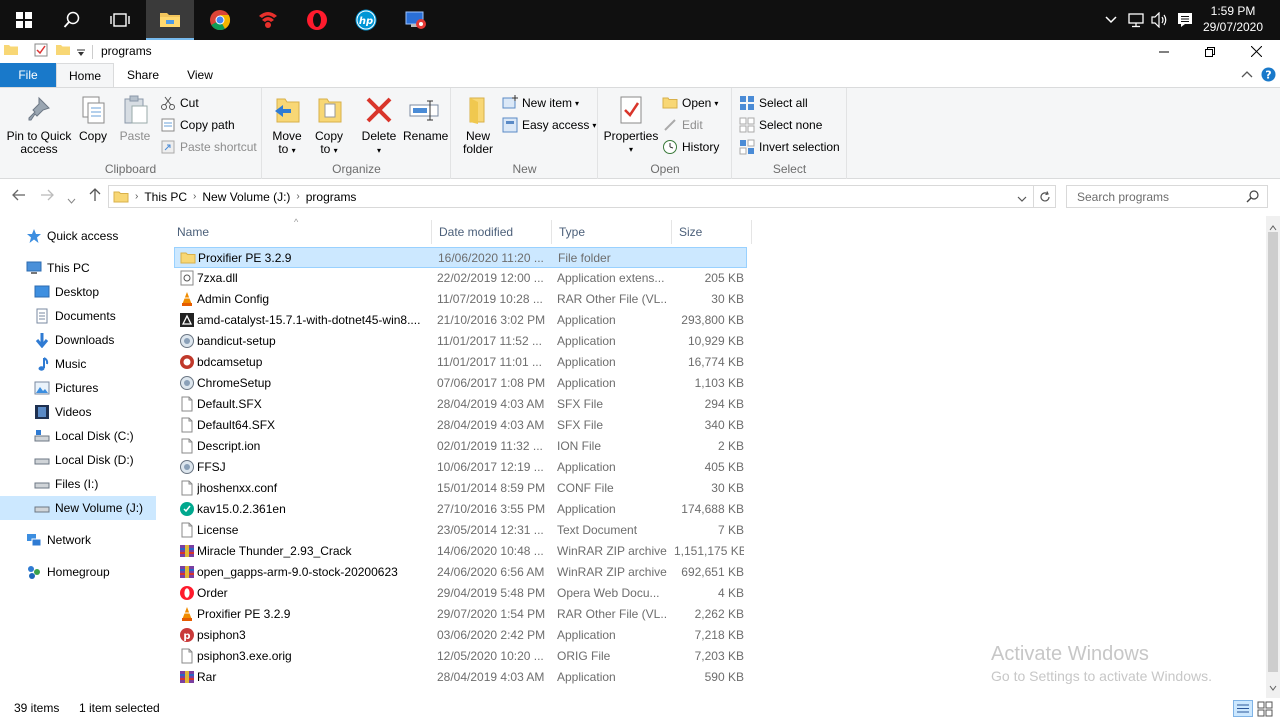  I want to click on nav-this-pc: This PC, so click(78, 268).